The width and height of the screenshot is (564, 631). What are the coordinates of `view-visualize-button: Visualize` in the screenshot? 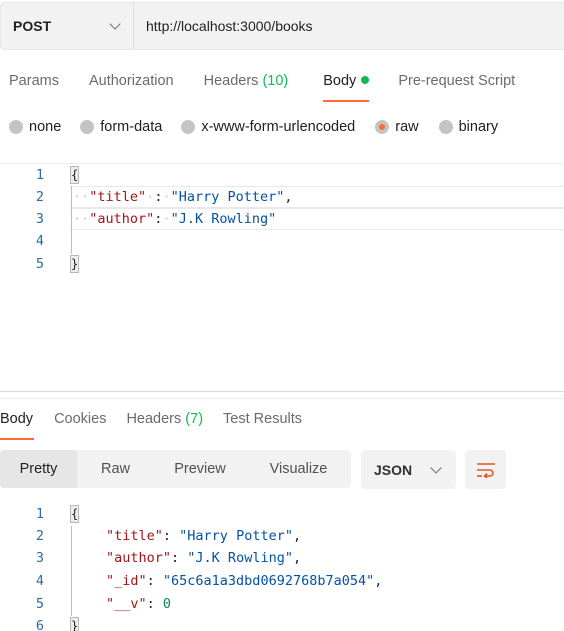 It's located at (298, 469).